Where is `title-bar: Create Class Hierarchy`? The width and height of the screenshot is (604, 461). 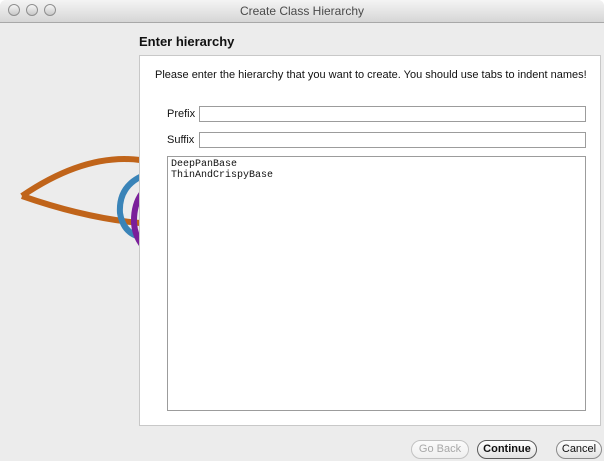 title-bar: Create Class Hierarchy is located at coordinates (302, 11).